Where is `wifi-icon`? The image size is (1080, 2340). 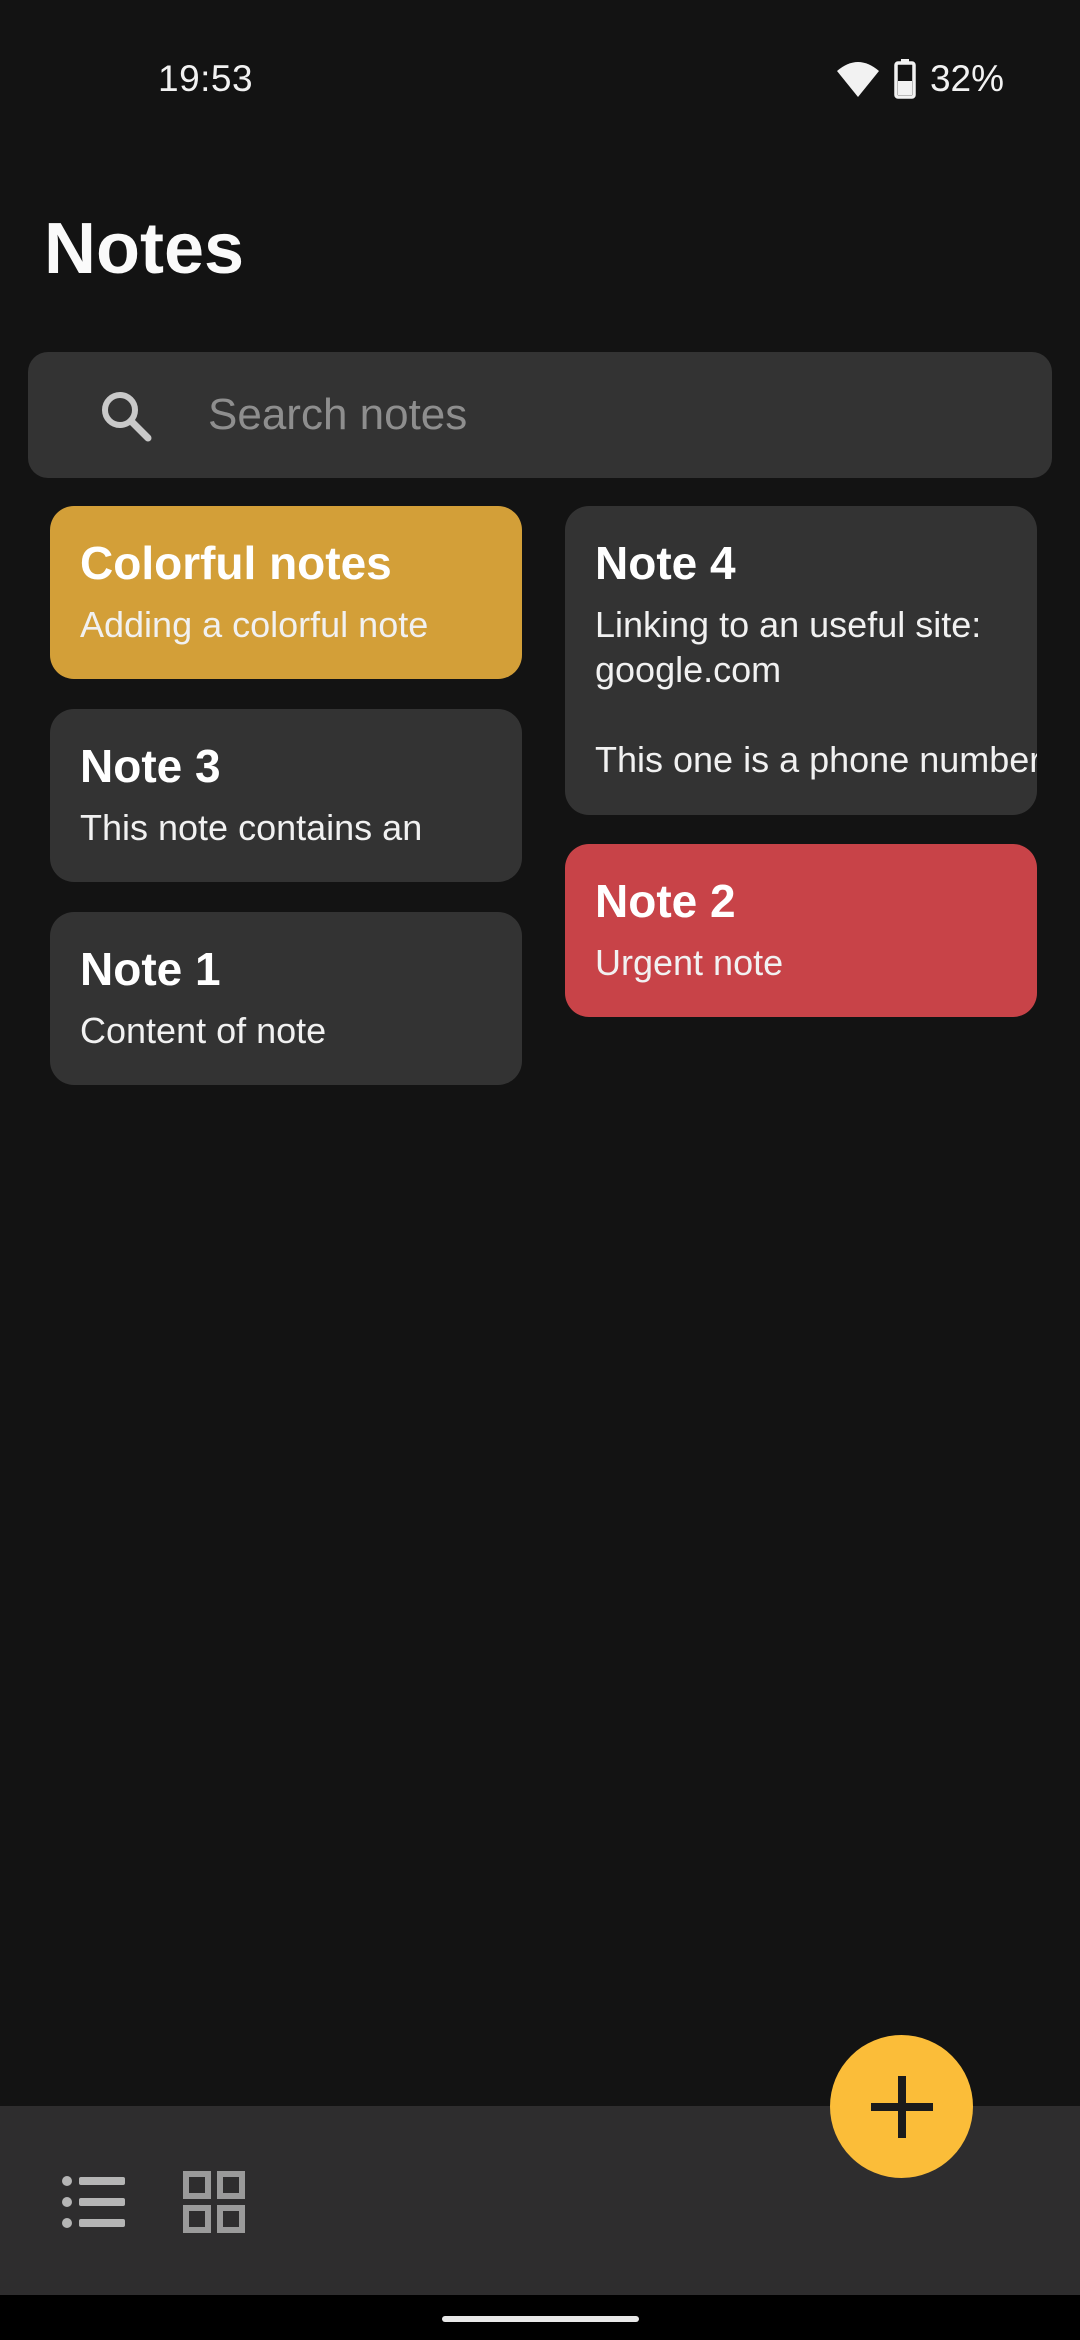 wifi-icon is located at coordinates (857, 79).